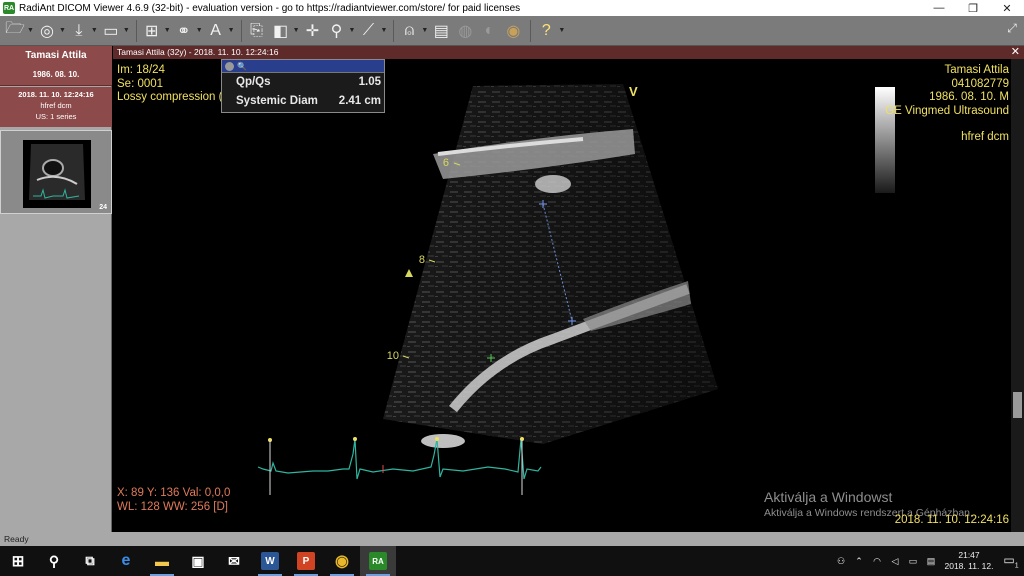 Image resolution: width=1024 pixels, height=576 pixels. What do you see at coordinates (303, 86) in the screenshot?
I see `measurement-panel: 🔍 Qp/Qs 1.05 Systemic Diam 2.41 cm` at bounding box center [303, 86].